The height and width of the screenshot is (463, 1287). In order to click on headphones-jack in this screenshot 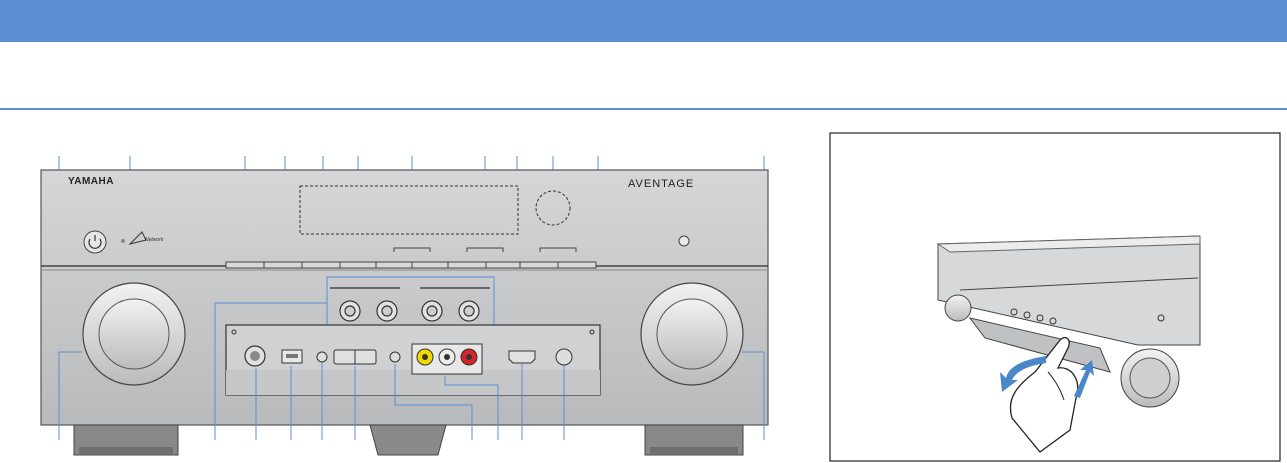, I will do `click(255, 356)`.